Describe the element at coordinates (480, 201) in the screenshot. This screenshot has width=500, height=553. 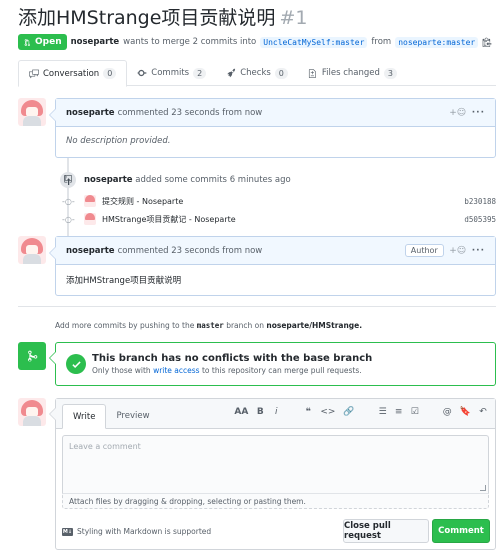
I see `commit-sha: b230188` at that location.